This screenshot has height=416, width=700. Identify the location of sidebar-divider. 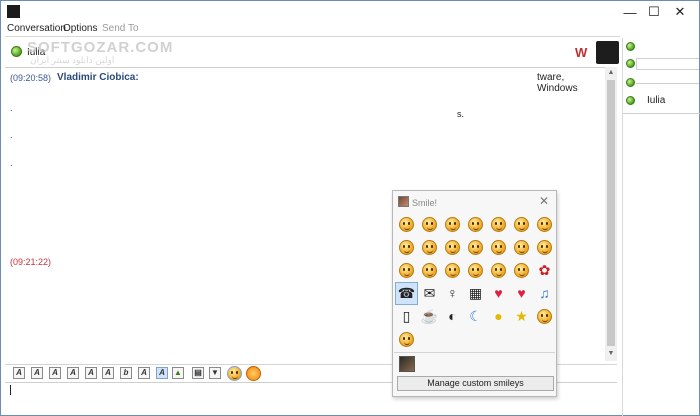
(661, 113).